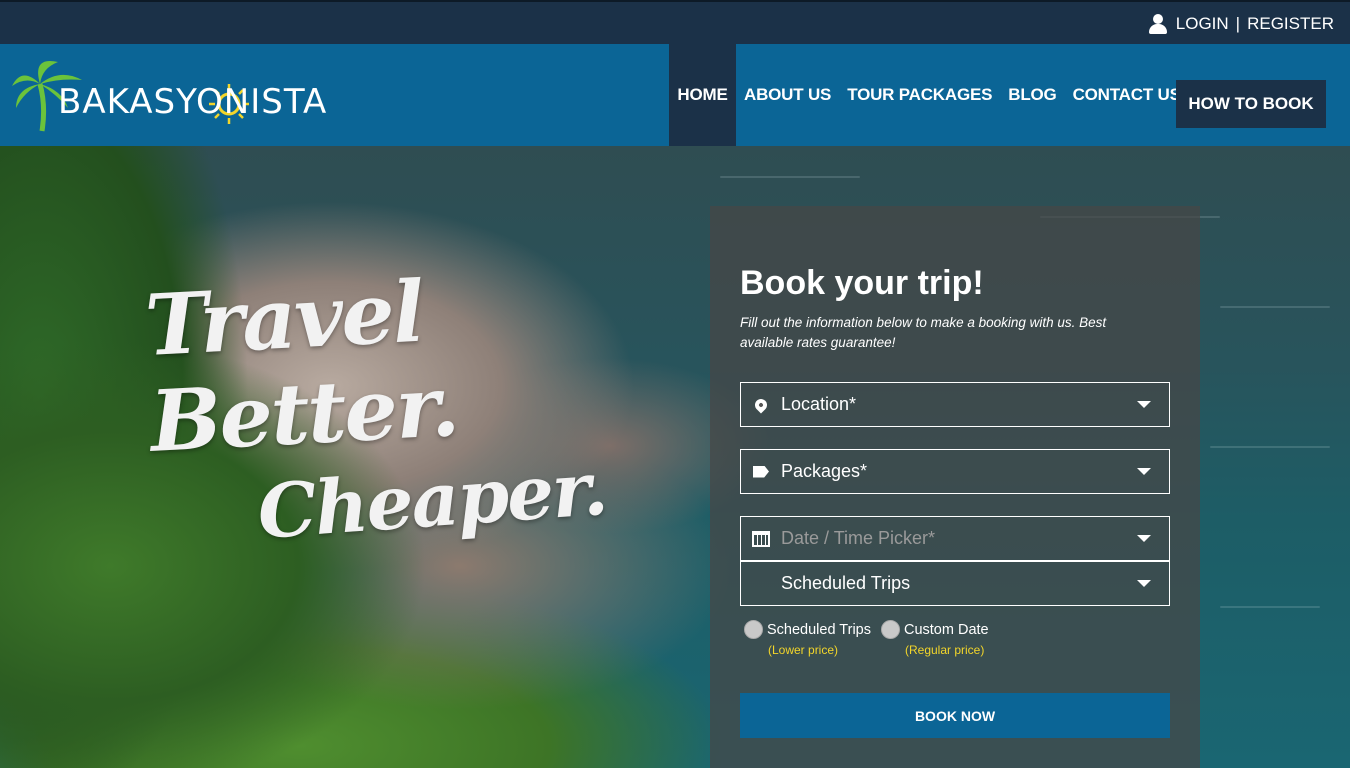 This screenshot has height=768, width=1350. What do you see at coordinates (946, 629) in the screenshot?
I see `radio-label: Custom Date` at bounding box center [946, 629].